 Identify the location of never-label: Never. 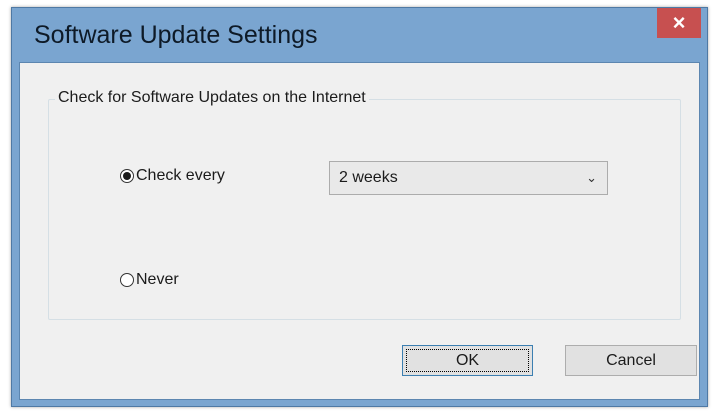
(157, 279).